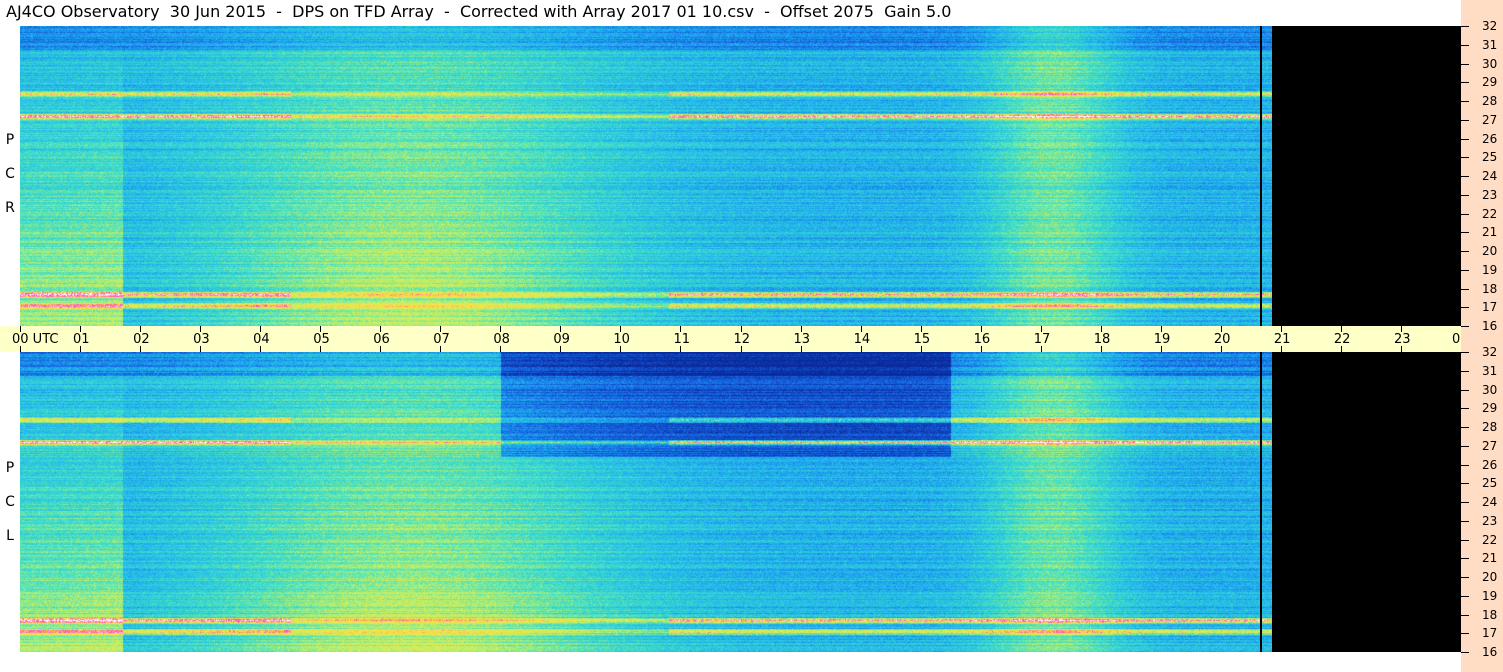  Describe the element at coordinates (201, 339) in the screenshot. I see `time-tick-label: 03` at that location.